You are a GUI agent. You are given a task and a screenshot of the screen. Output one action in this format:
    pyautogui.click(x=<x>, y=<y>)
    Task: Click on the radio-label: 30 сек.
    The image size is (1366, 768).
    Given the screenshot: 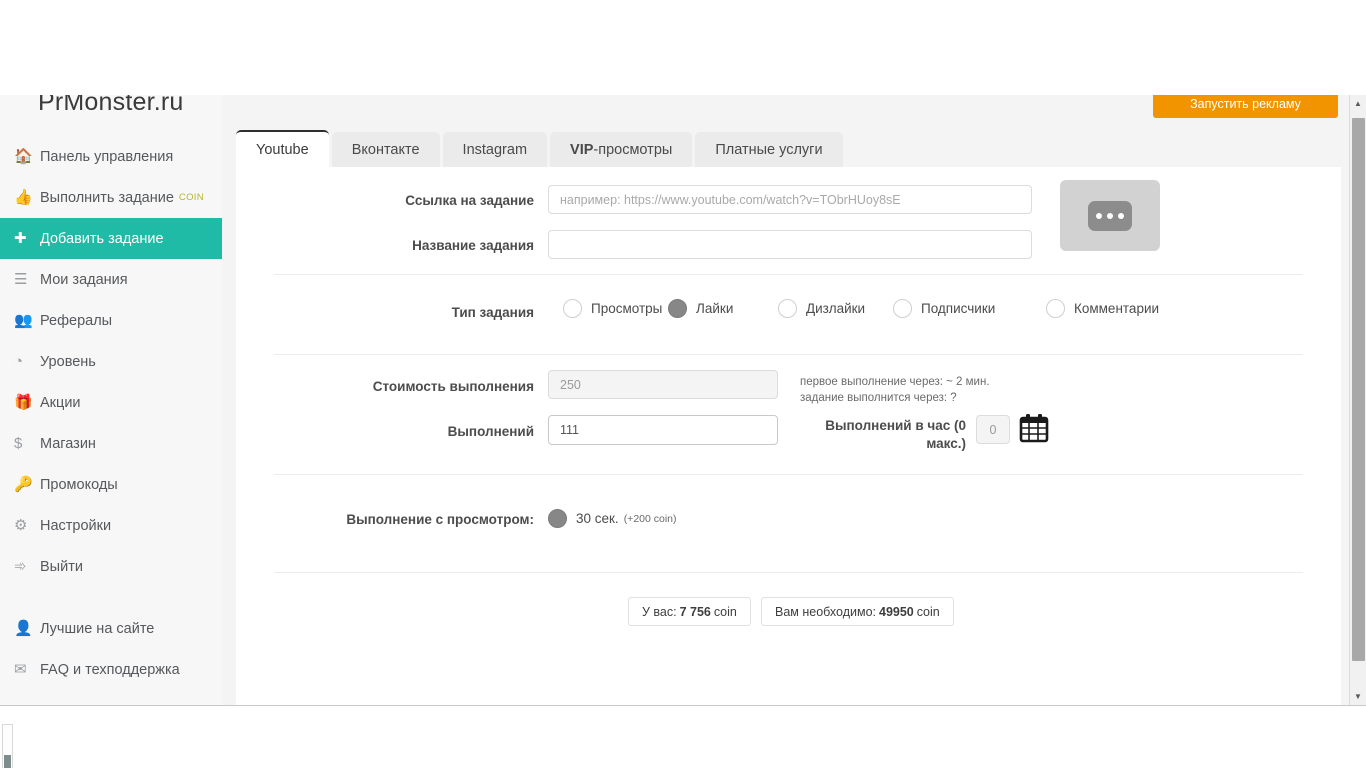 What is the action you would take?
    pyautogui.click(x=597, y=518)
    